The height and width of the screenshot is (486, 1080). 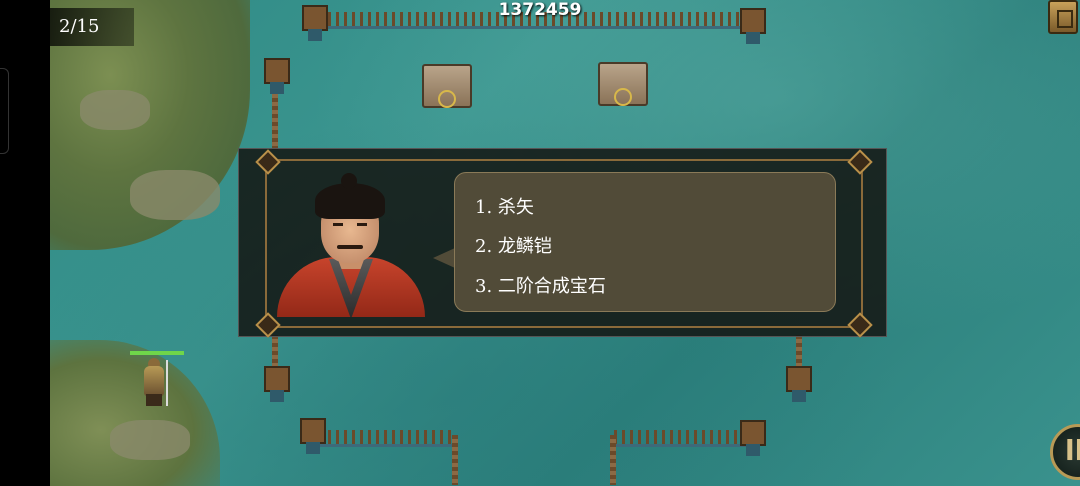 I want to click on device-bezel, so click(x=25, y=243).